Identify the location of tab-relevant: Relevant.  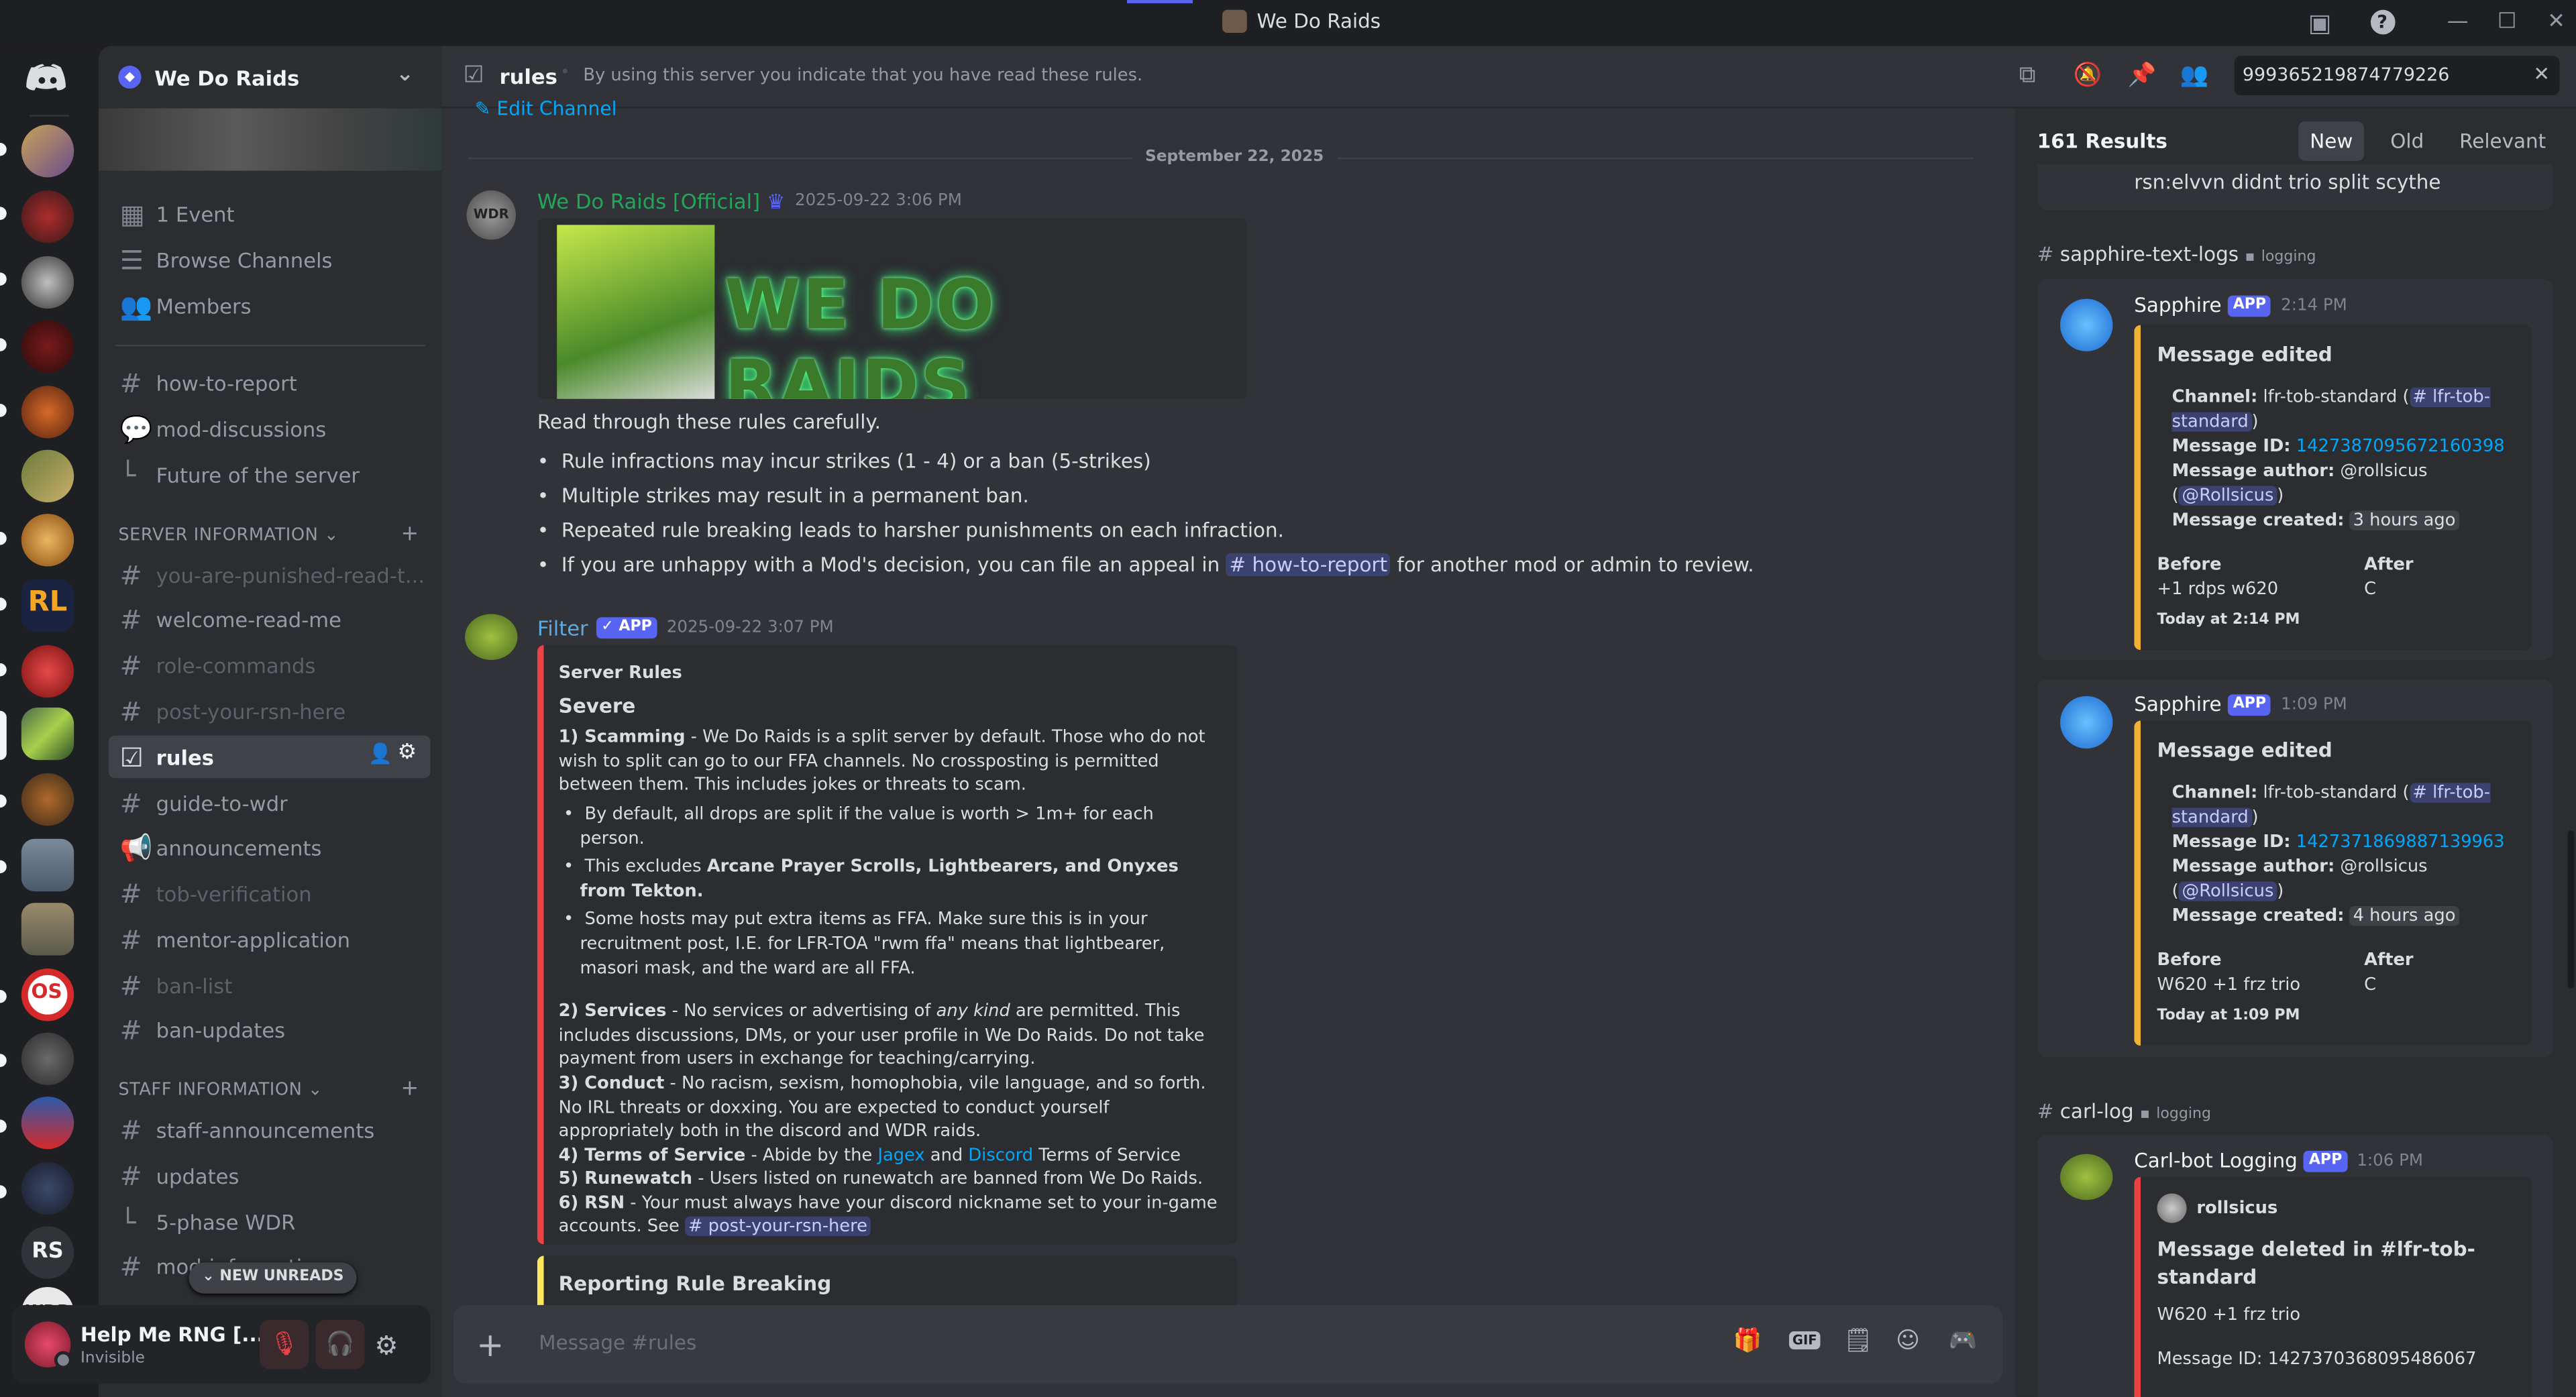
(2502, 140).